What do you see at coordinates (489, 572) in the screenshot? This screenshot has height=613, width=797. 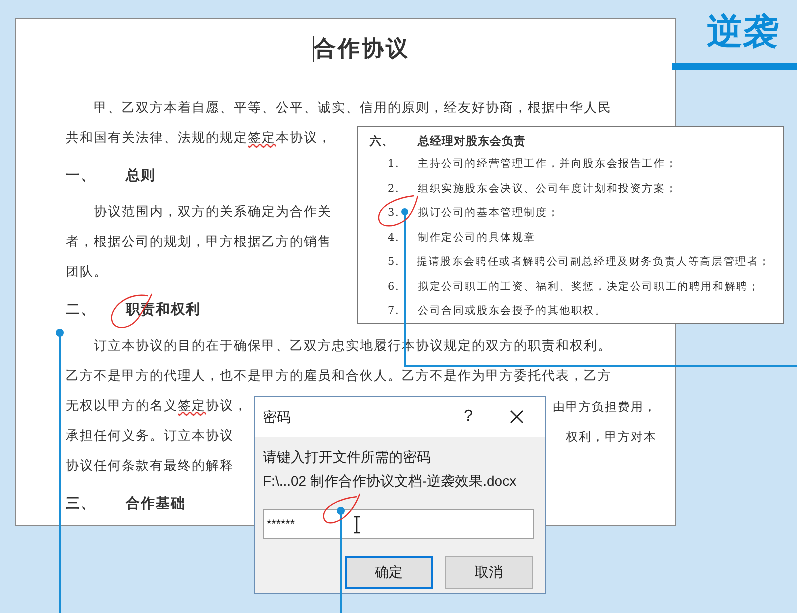 I see `cancel-button: 取消` at bounding box center [489, 572].